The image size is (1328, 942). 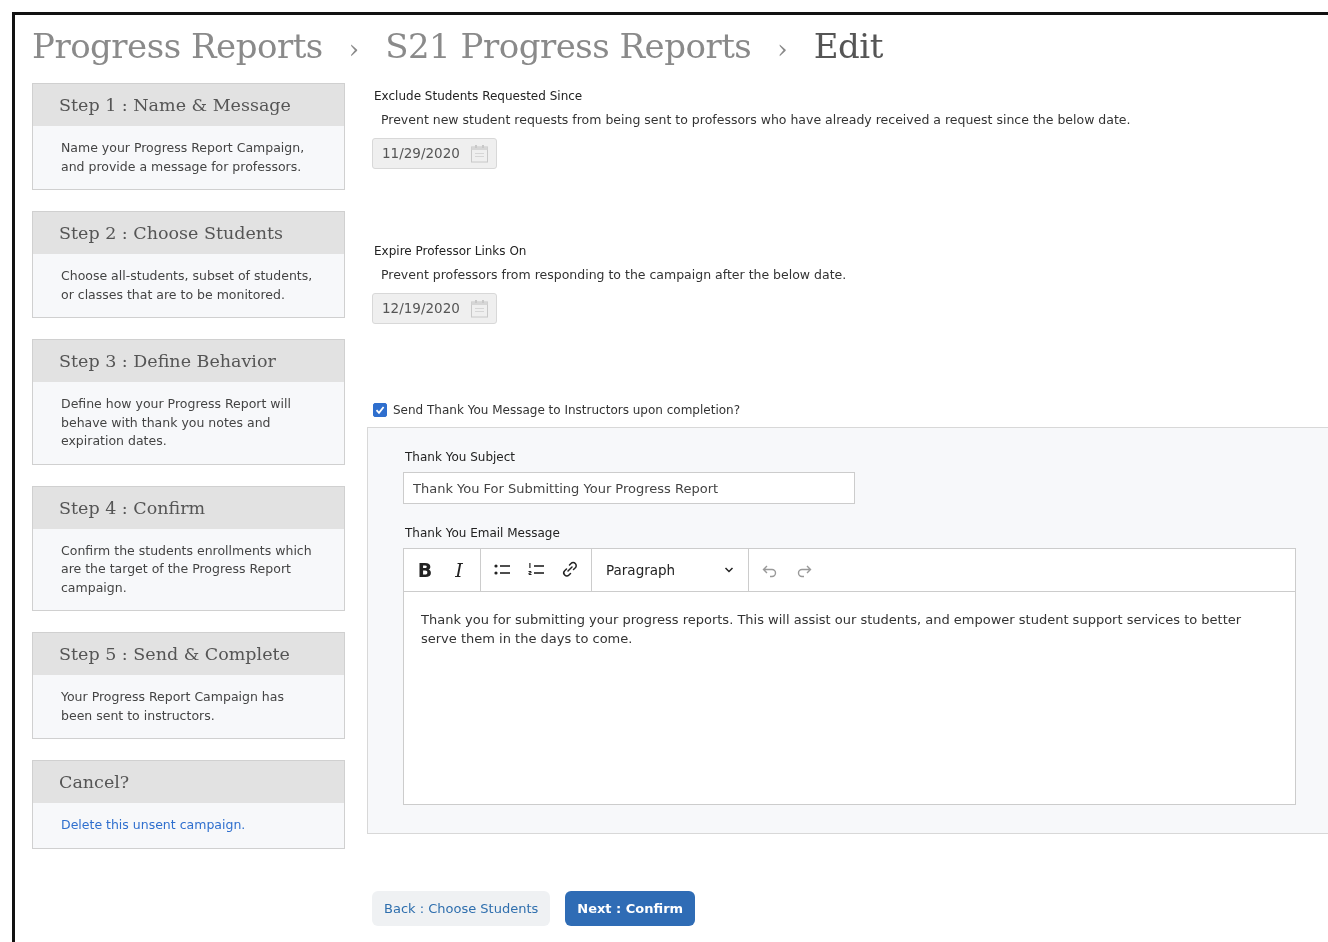 What do you see at coordinates (173, 706) in the screenshot?
I see `step-description: Your Progress Report Campaign has been sent to instructors.` at bounding box center [173, 706].